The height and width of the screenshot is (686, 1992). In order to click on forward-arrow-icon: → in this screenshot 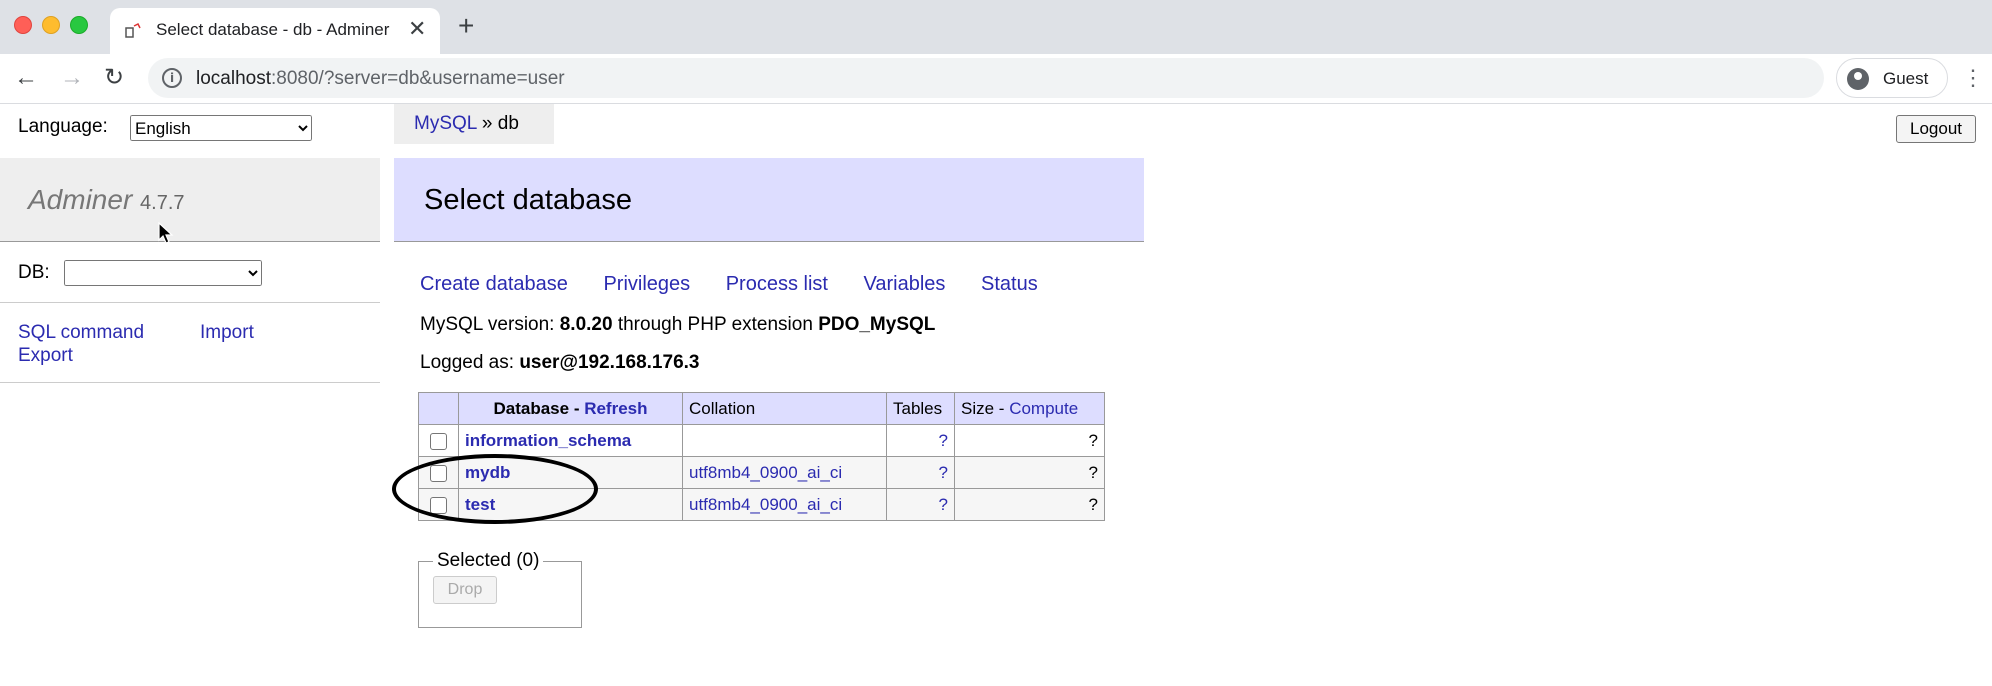, I will do `click(72, 78)`.